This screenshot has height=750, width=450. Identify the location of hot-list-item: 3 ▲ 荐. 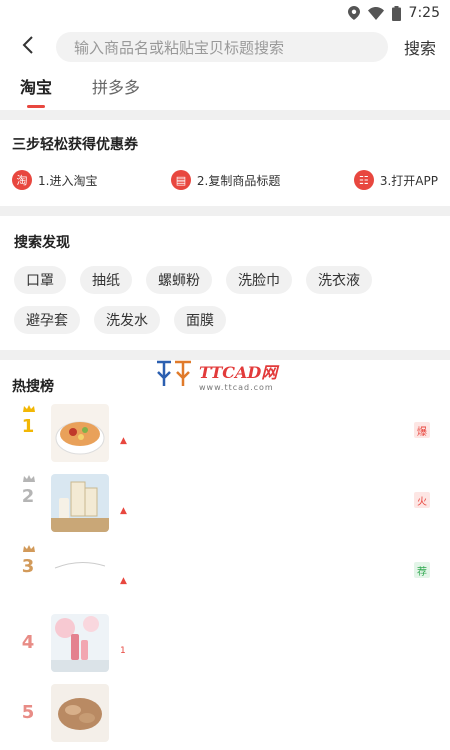
(225, 579).